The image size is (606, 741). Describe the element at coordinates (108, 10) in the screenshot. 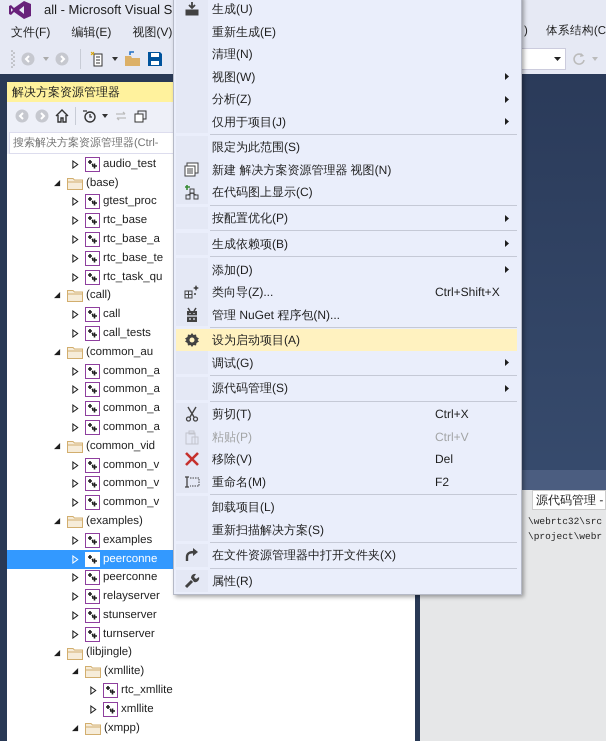

I see `window-title: all - Microsoft Visual S` at that location.